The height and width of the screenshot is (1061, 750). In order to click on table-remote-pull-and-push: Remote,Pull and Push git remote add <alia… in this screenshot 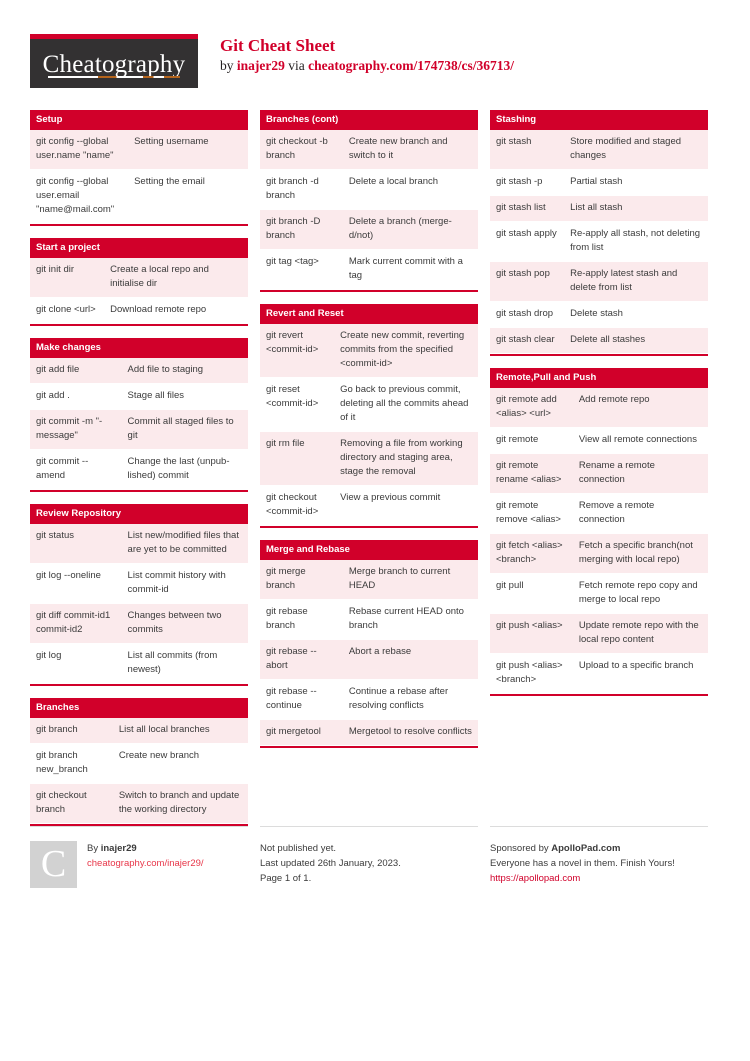, I will do `click(599, 532)`.